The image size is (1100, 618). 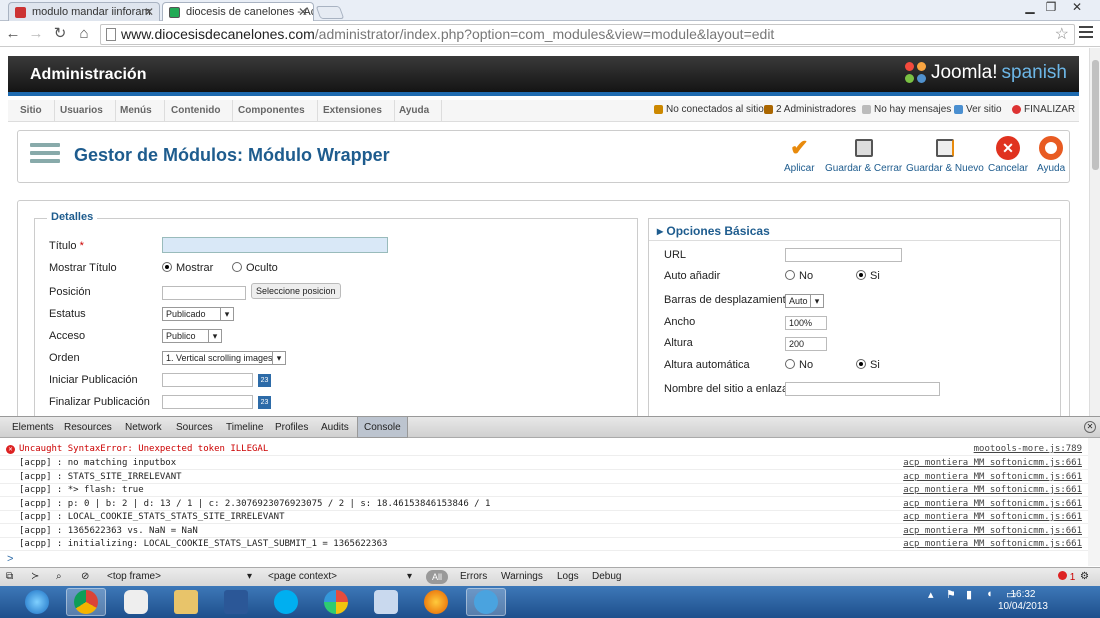 What do you see at coordinates (522, 576) in the screenshot?
I see `filter-warnings-button: Warnings` at bounding box center [522, 576].